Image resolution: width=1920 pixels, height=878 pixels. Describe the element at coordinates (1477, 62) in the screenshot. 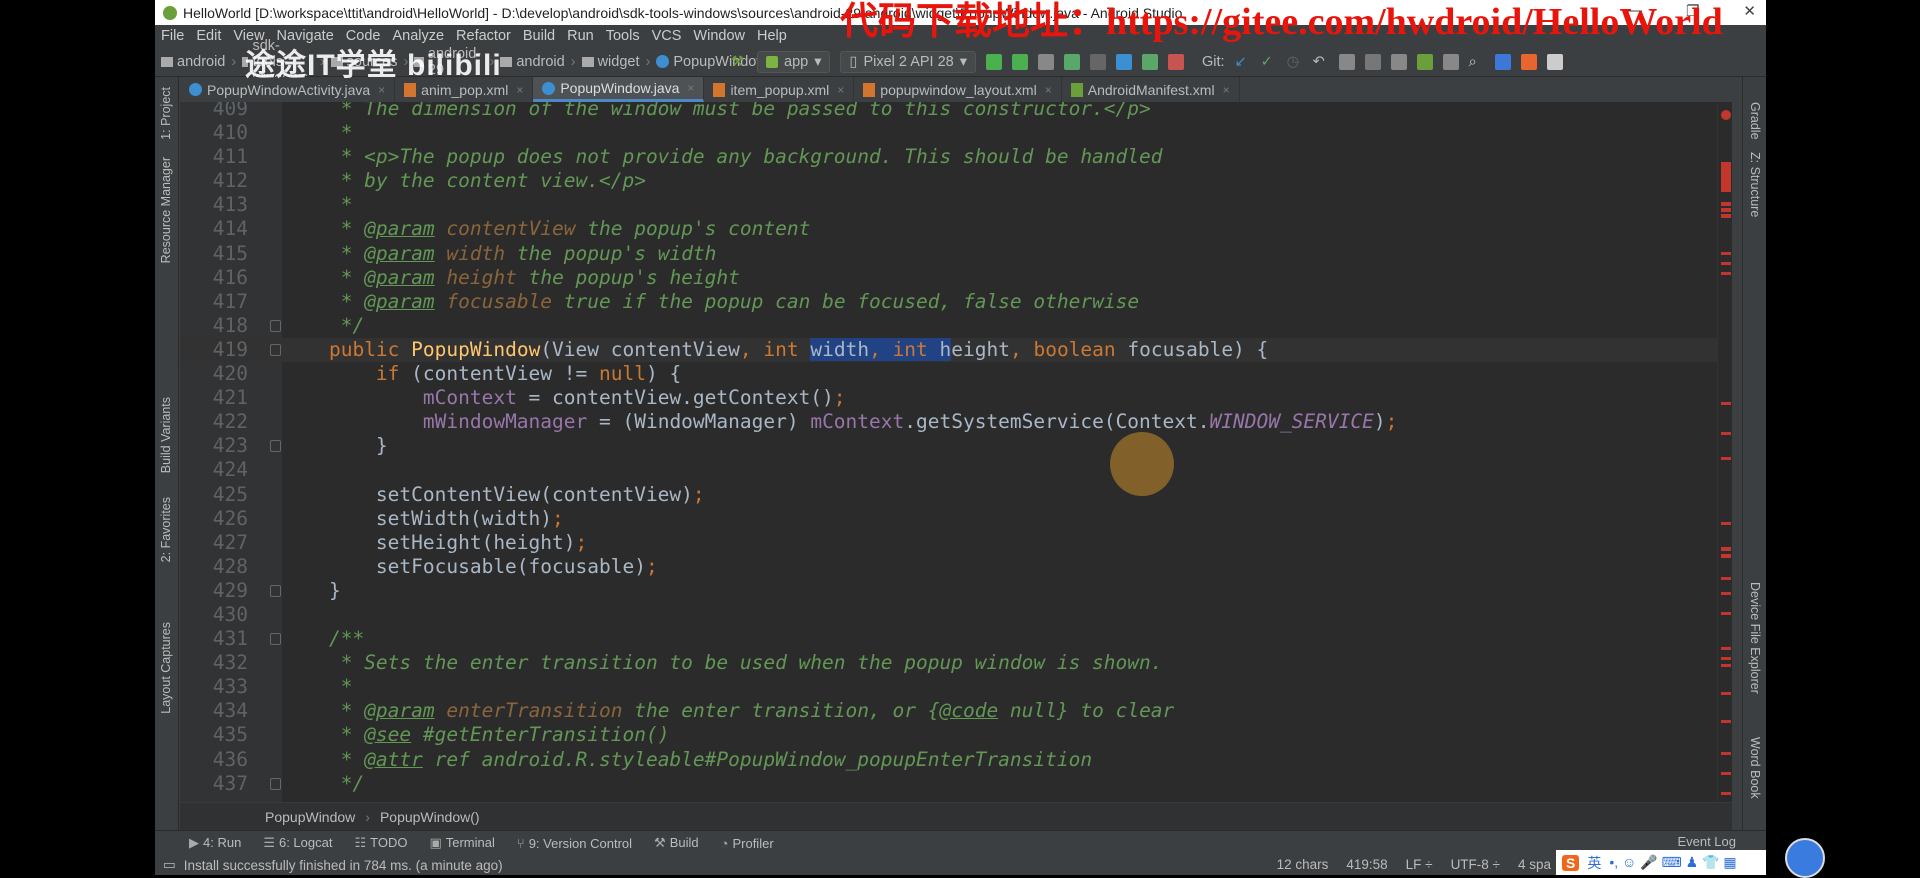

I see `search-icon: ⌕` at that location.